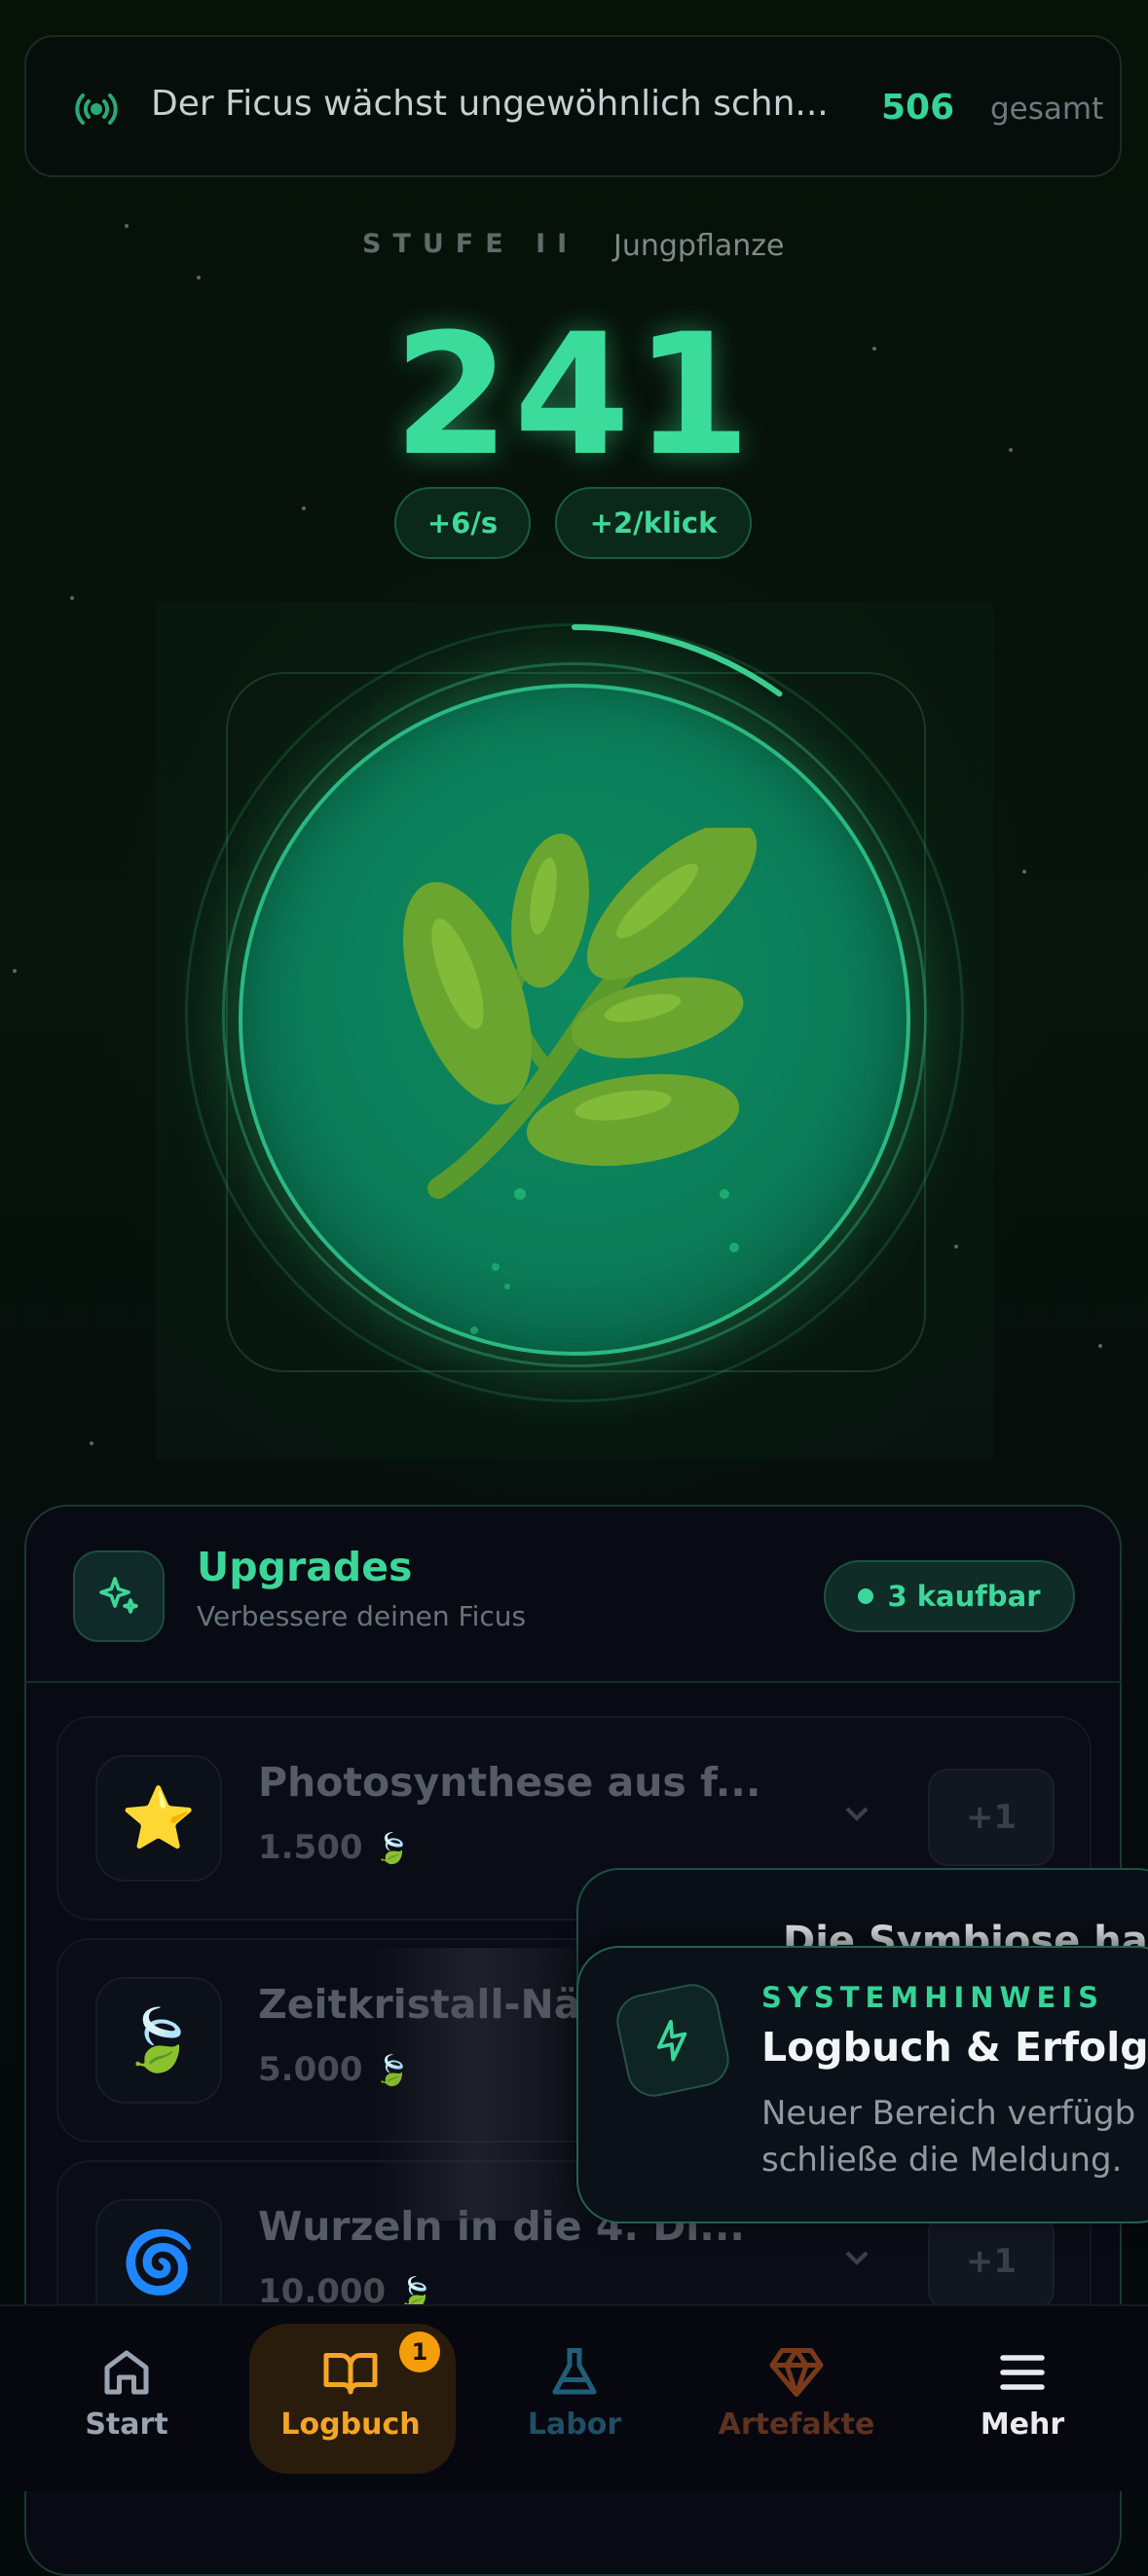 This screenshot has width=1148, height=2576. Describe the element at coordinates (159, 1818) in the screenshot. I see `star-icon: ⭐` at that location.